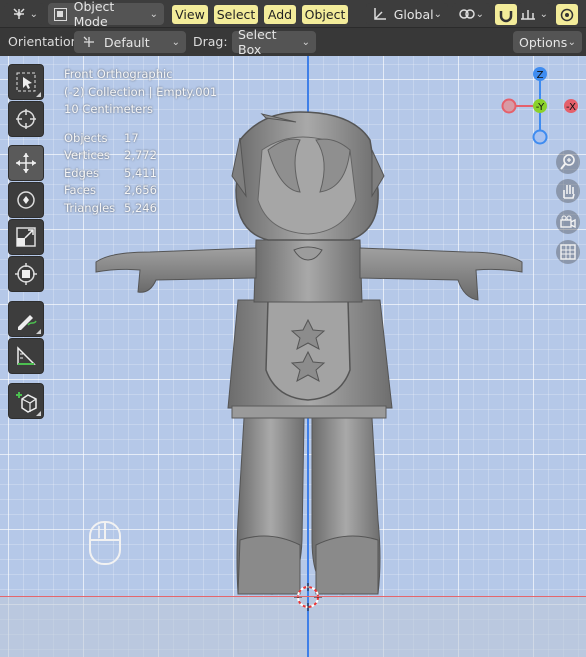 This screenshot has height=657, width=586. Describe the element at coordinates (467, 14) in the screenshot. I see `link-icon` at that location.